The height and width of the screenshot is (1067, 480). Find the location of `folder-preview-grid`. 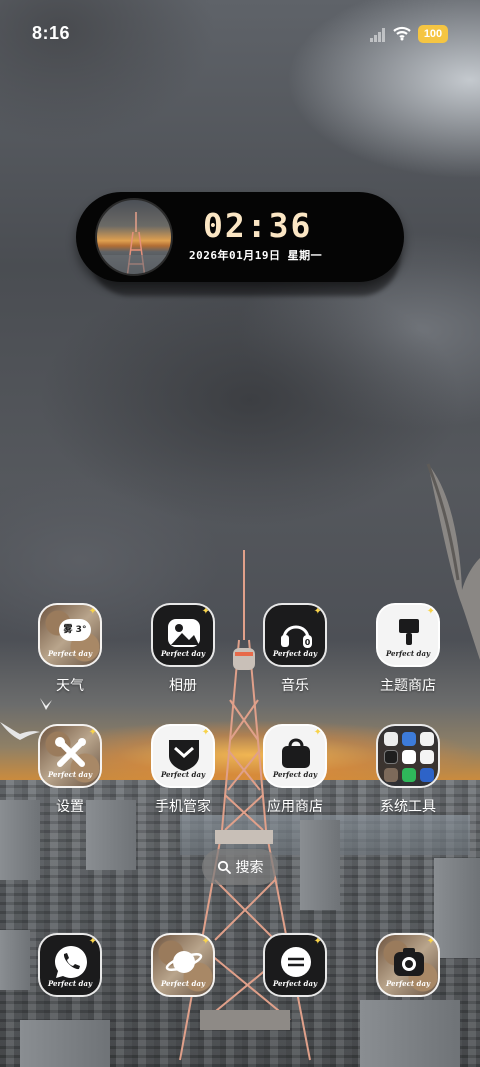

folder-preview-grid is located at coordinates (409, 757).